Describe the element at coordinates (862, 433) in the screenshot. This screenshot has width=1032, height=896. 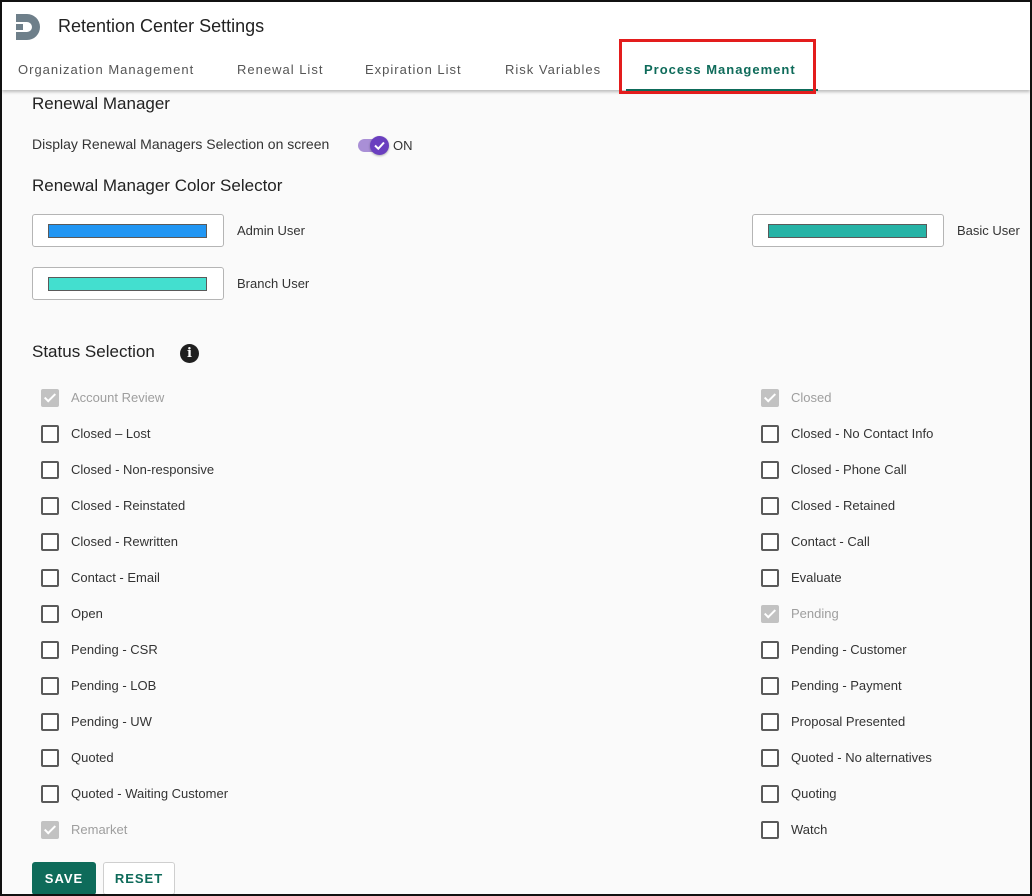
I see `checkbox-label: Closed - No Contact Info` at that location.